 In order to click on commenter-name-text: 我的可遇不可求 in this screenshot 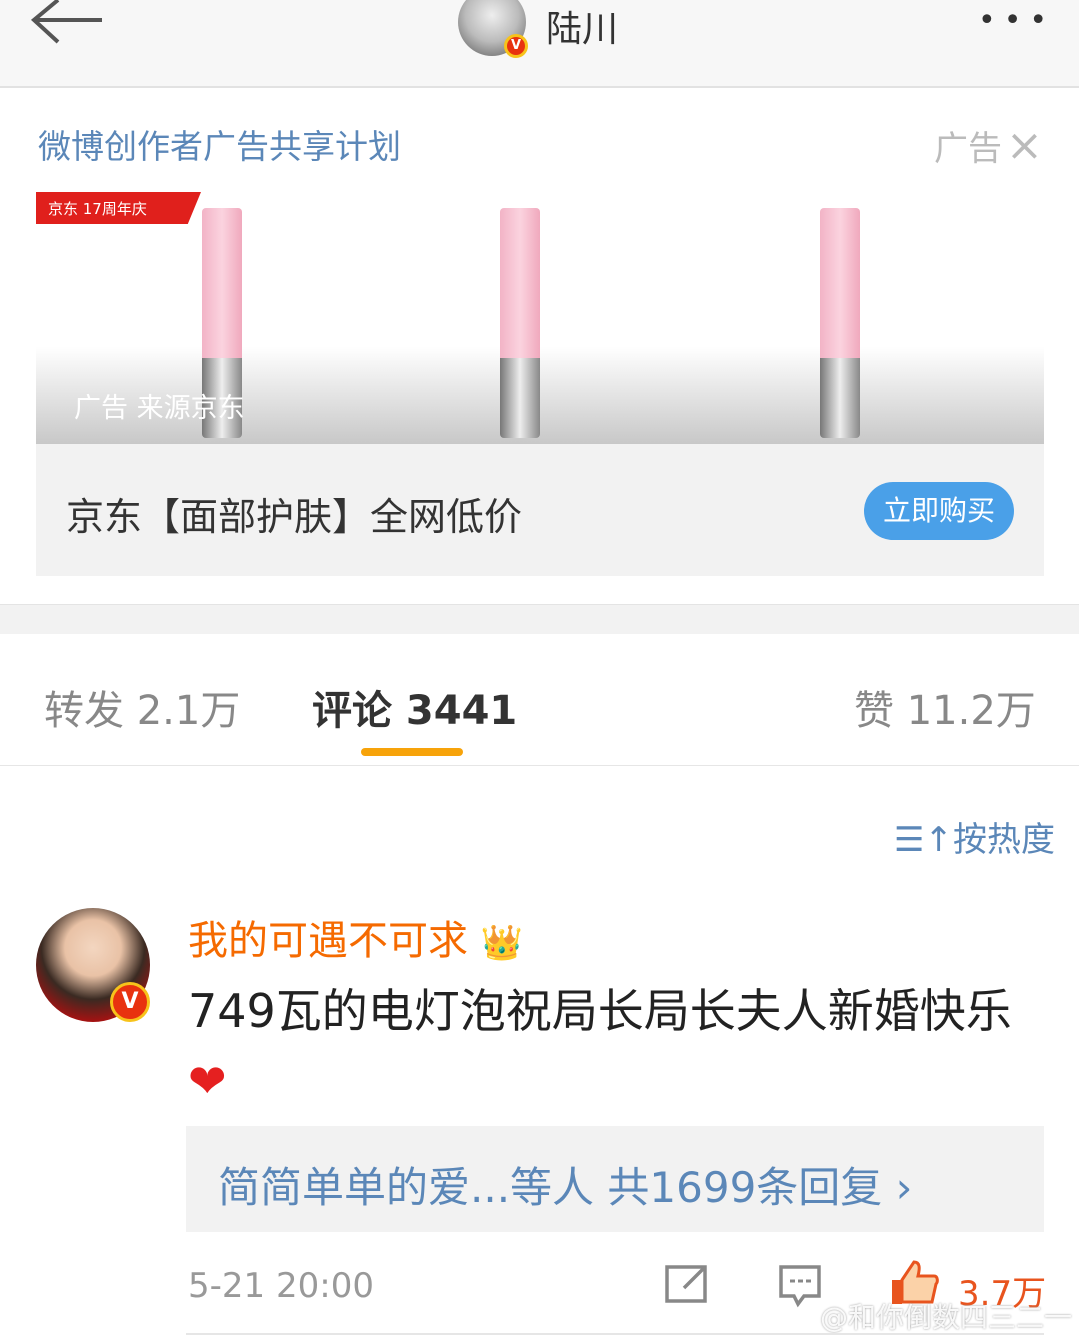, I will do `click(328, 941)`.